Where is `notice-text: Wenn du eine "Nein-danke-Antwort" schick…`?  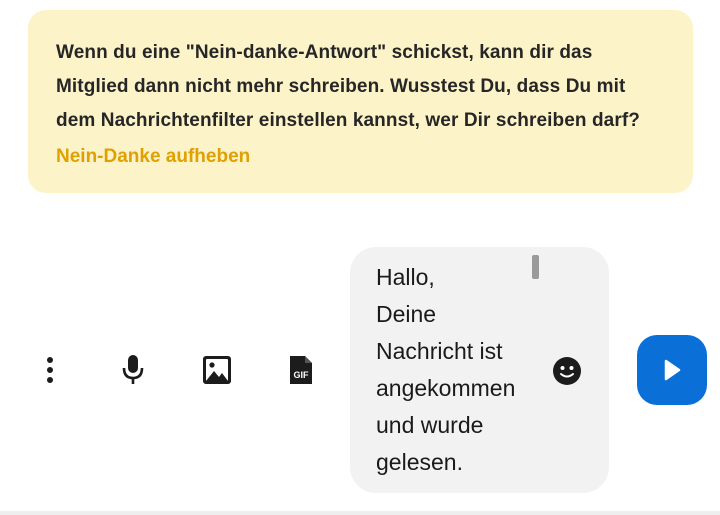
notice-text: Wenn du eine "Nein-danke-Antwort" schick… is located at coordinates (348, 86).